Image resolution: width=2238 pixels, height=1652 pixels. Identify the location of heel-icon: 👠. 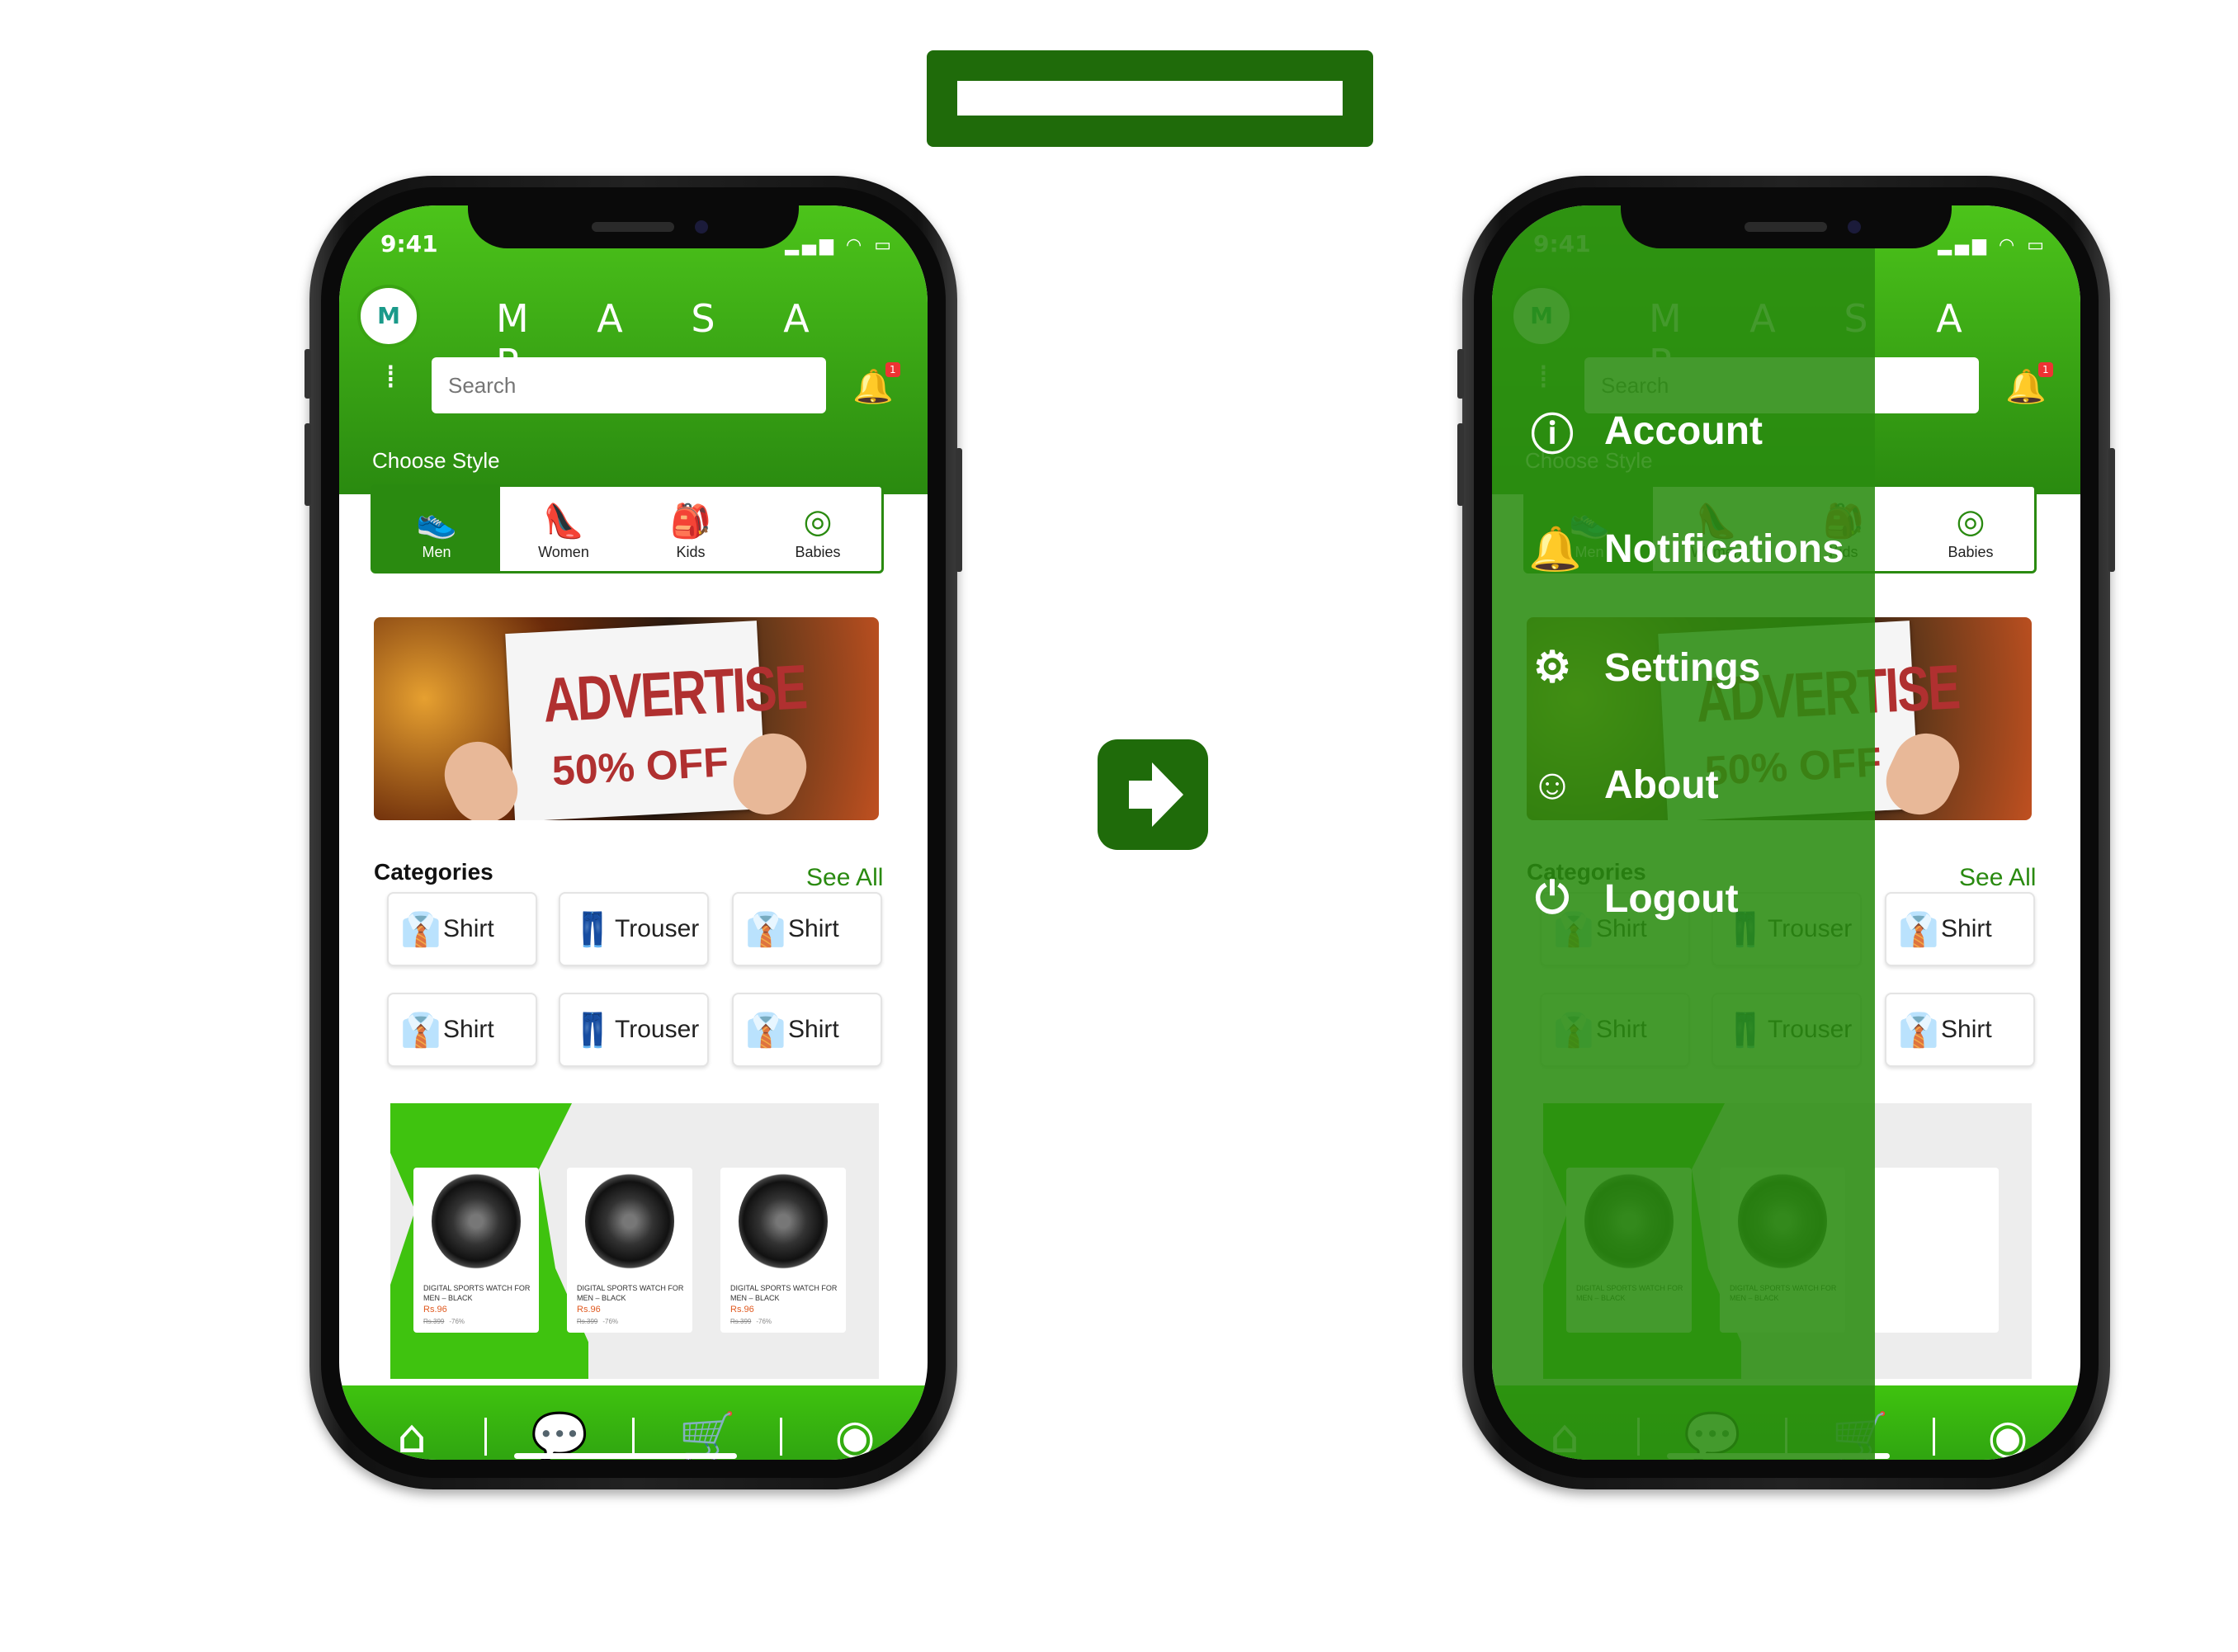
(563, 522).